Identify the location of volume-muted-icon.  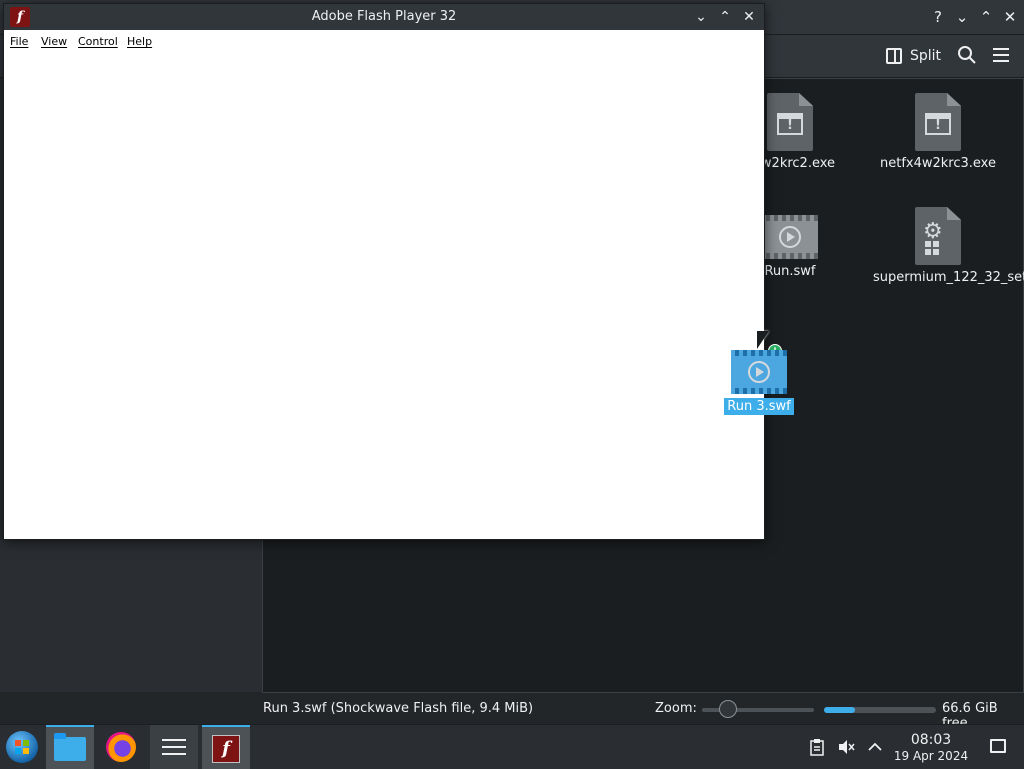
(846, 747).